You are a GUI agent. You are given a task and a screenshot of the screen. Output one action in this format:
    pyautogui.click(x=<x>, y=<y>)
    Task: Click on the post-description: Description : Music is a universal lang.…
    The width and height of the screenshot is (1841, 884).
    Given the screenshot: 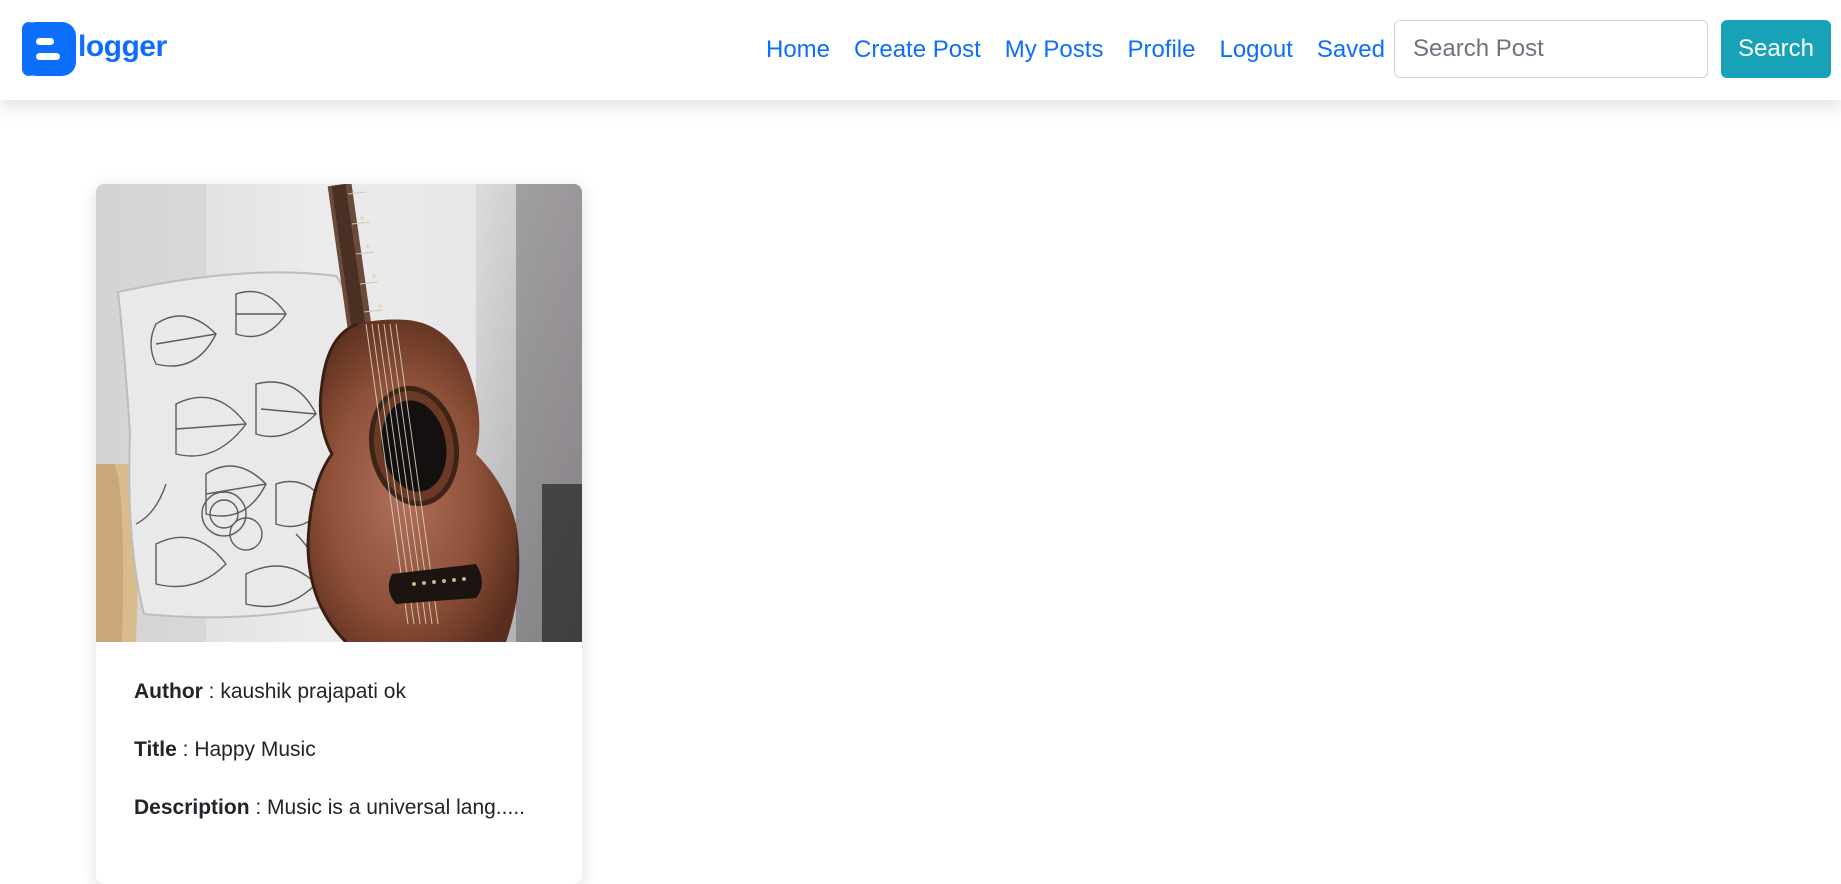 What is the action you would take?
    pyautogui.click(x=339, y=808)
    